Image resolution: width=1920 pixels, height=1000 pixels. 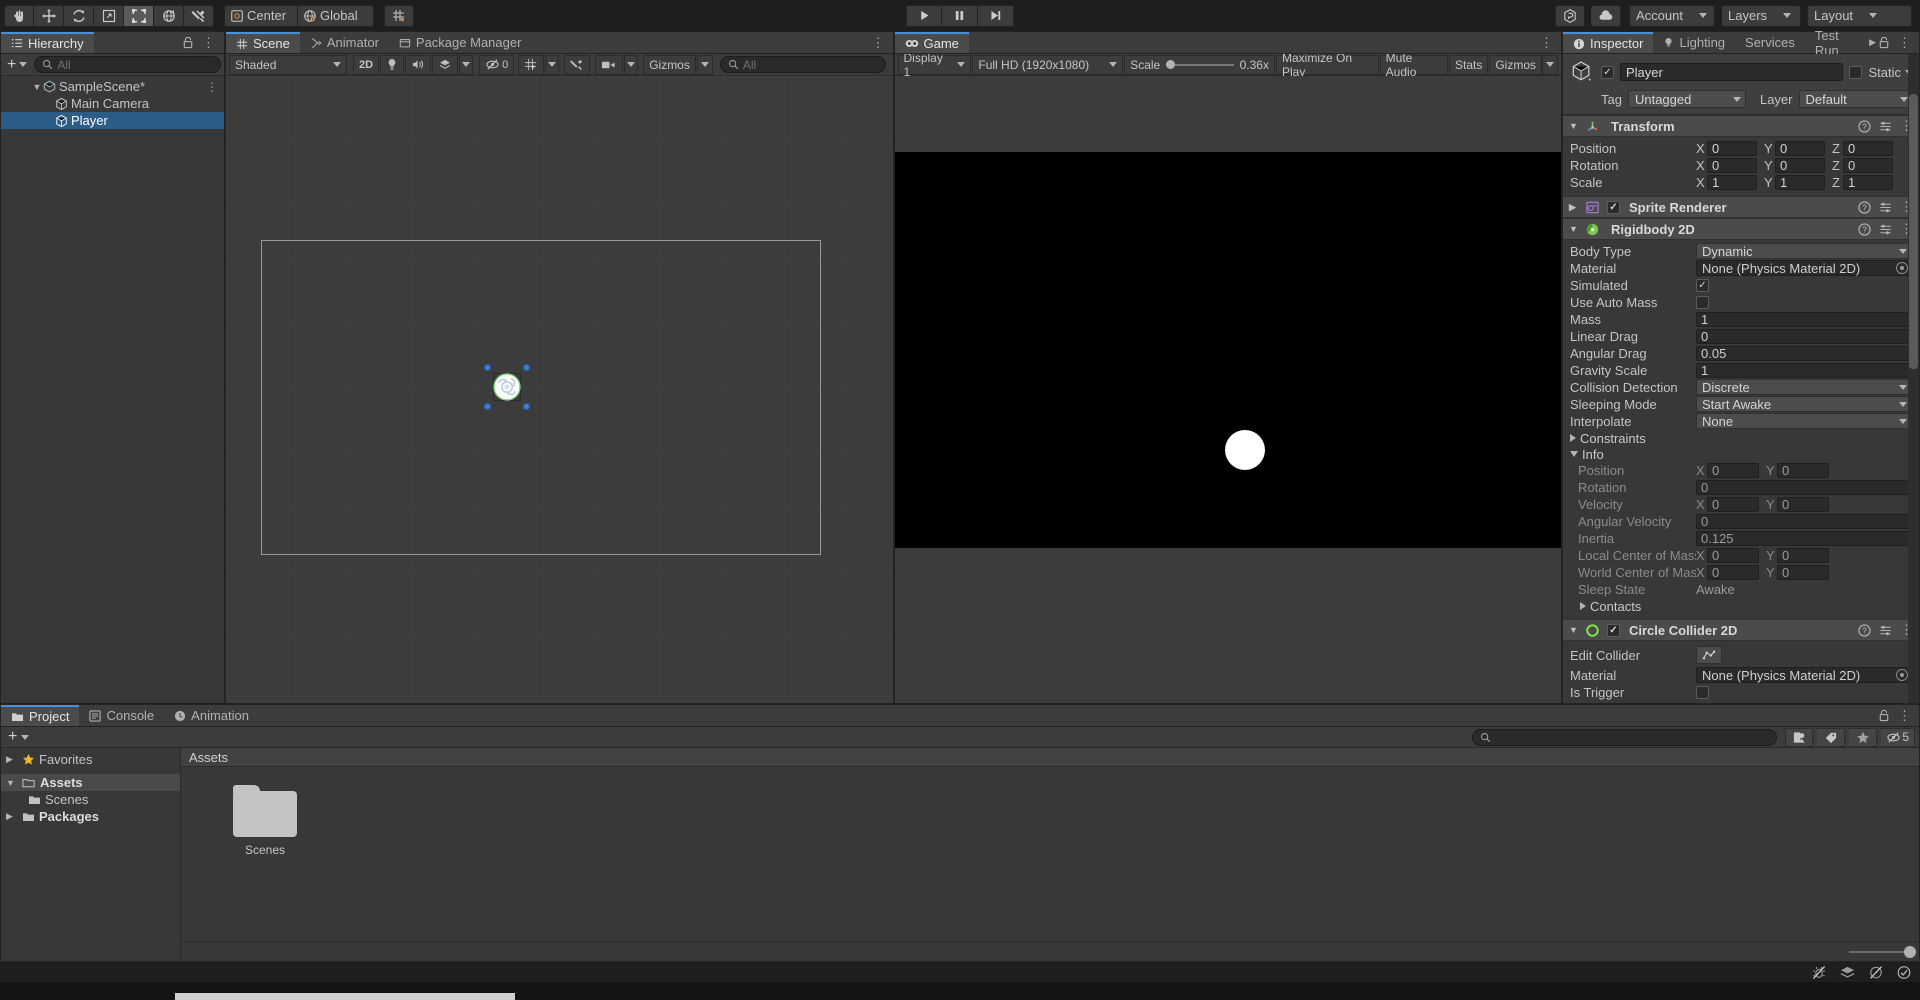 I want to click on asset-item-scenes: Scenes, so click(x=265, y=821).